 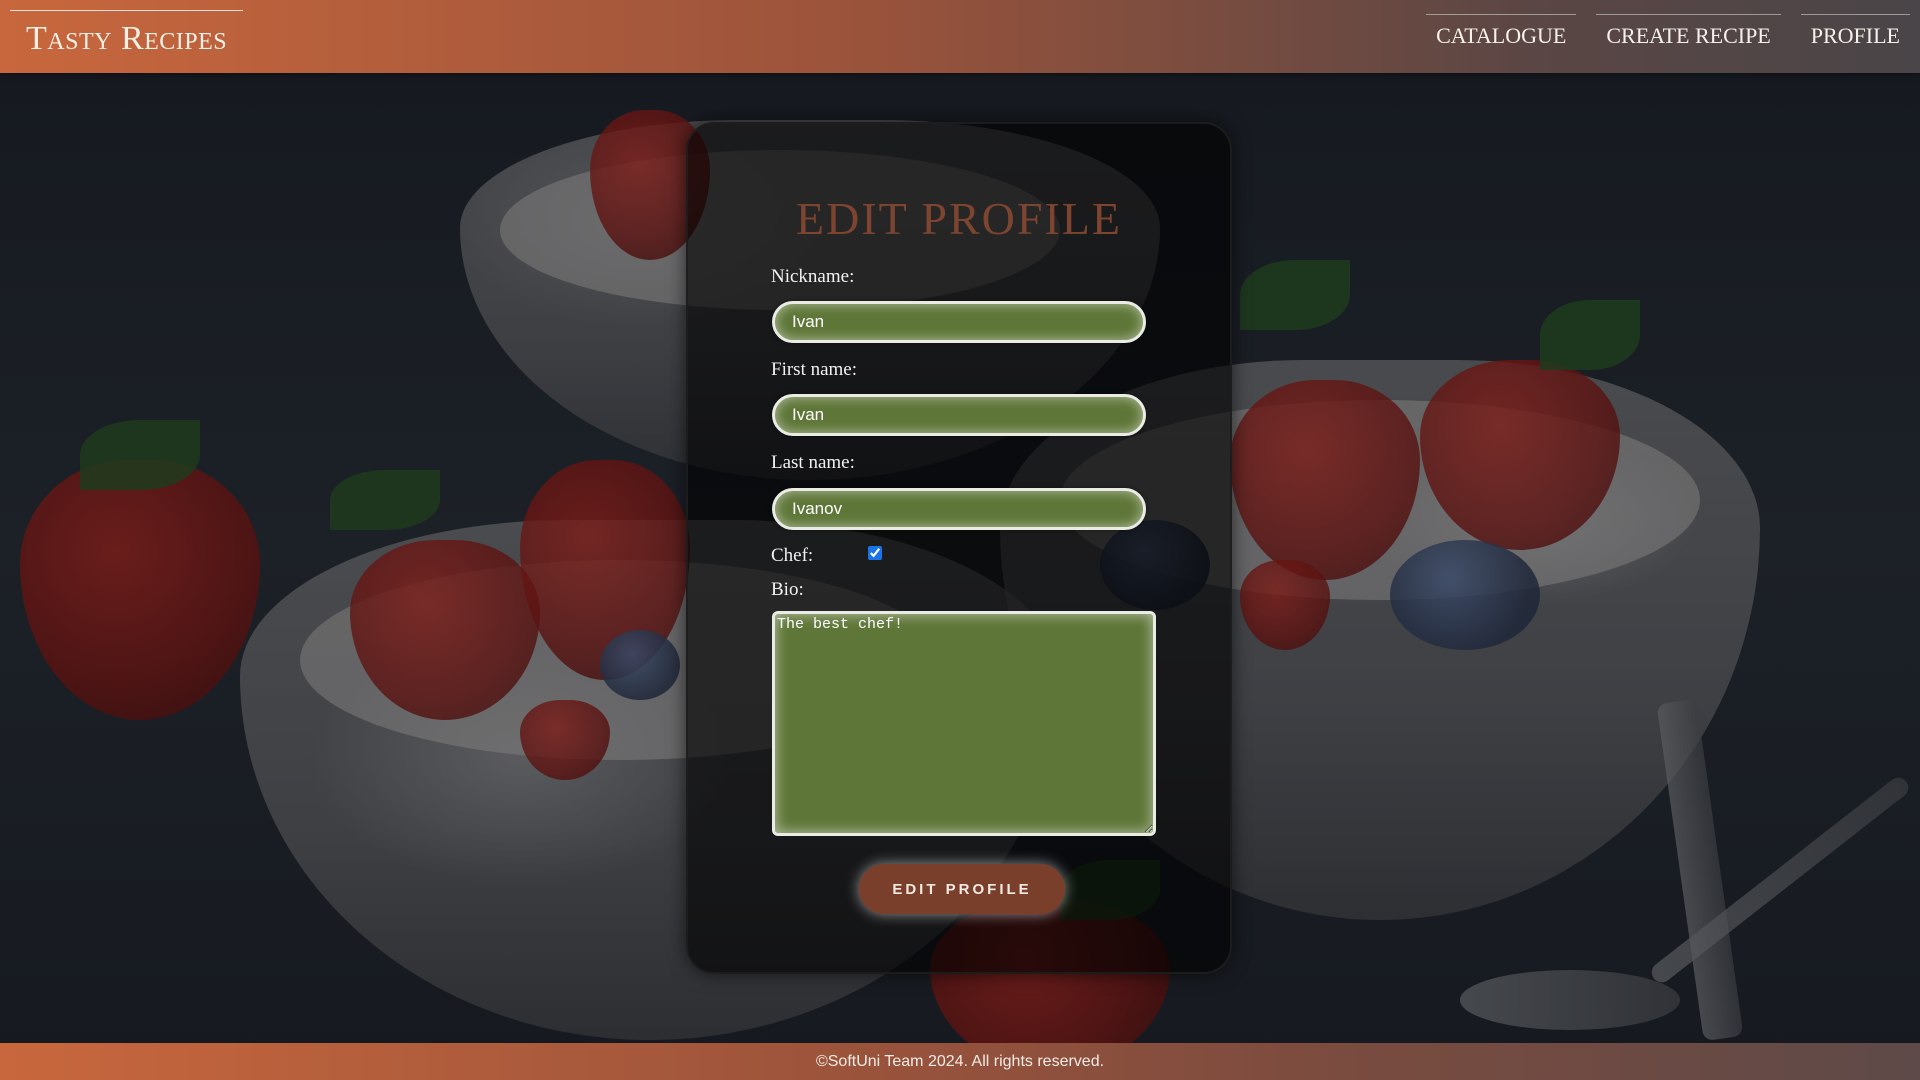 What do you see at coordinates (1855, 32) in the screenshot?
I see `nav-profile-link: Profile` at bounding box center [1855, 32].